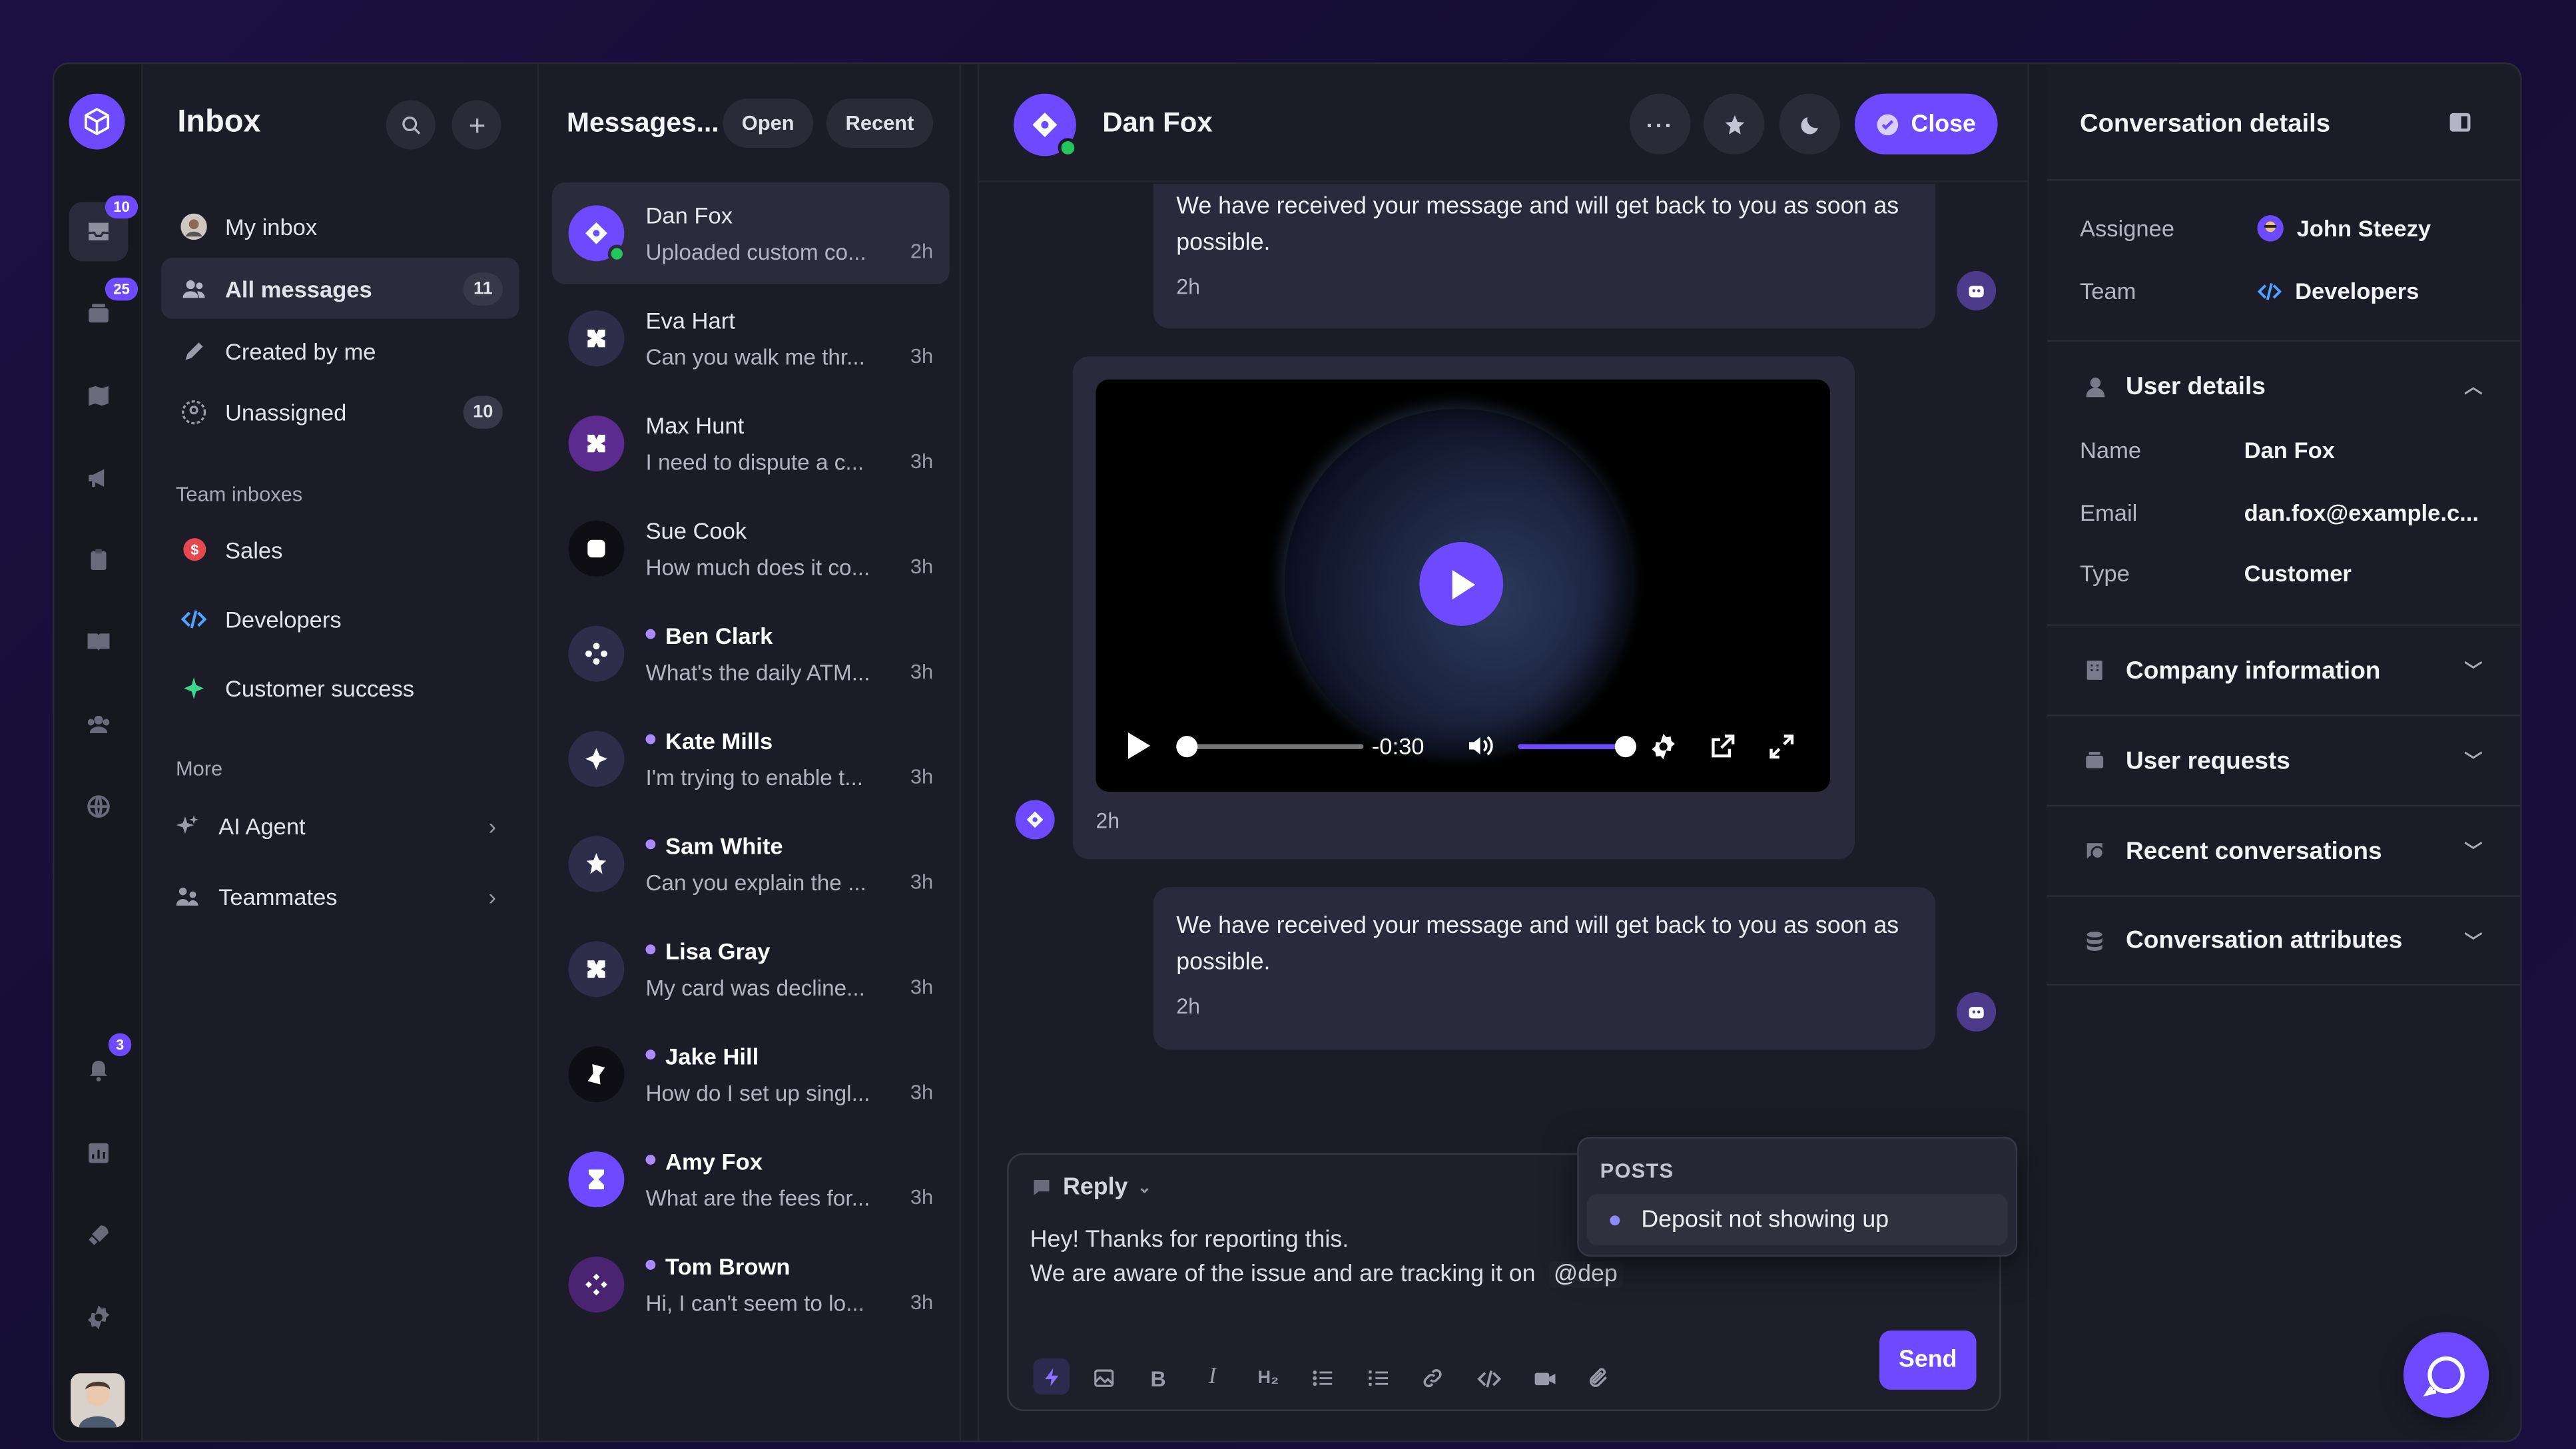 The image size is (2576, 1449). What do you see at coordinates (1664, 745) in the screenshot?
I see `video-settings-button` at bounding box center [1664, 745].